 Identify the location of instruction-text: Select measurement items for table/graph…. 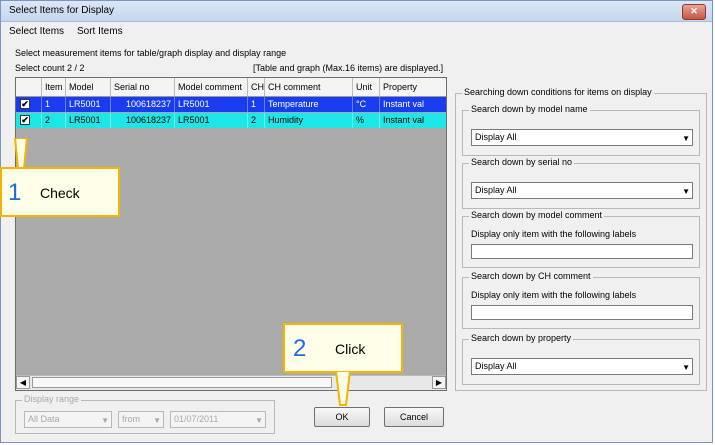
(151, 53).